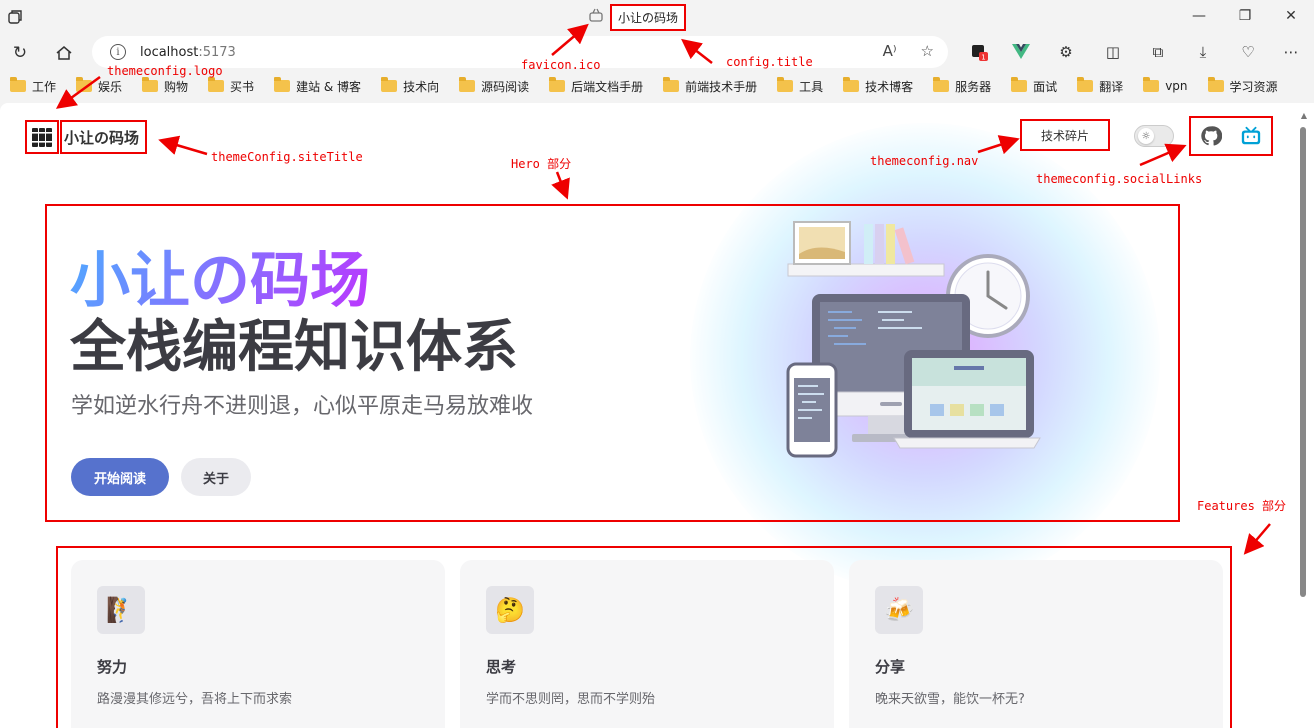 Image resolution: width=1314 pixels, height=728 pixels. What do you see at coordinates (1119, 179) in the screenshot?
I see `annotation-social-links: themeconfig.socialLinks` at bounding box center [1119, 179].